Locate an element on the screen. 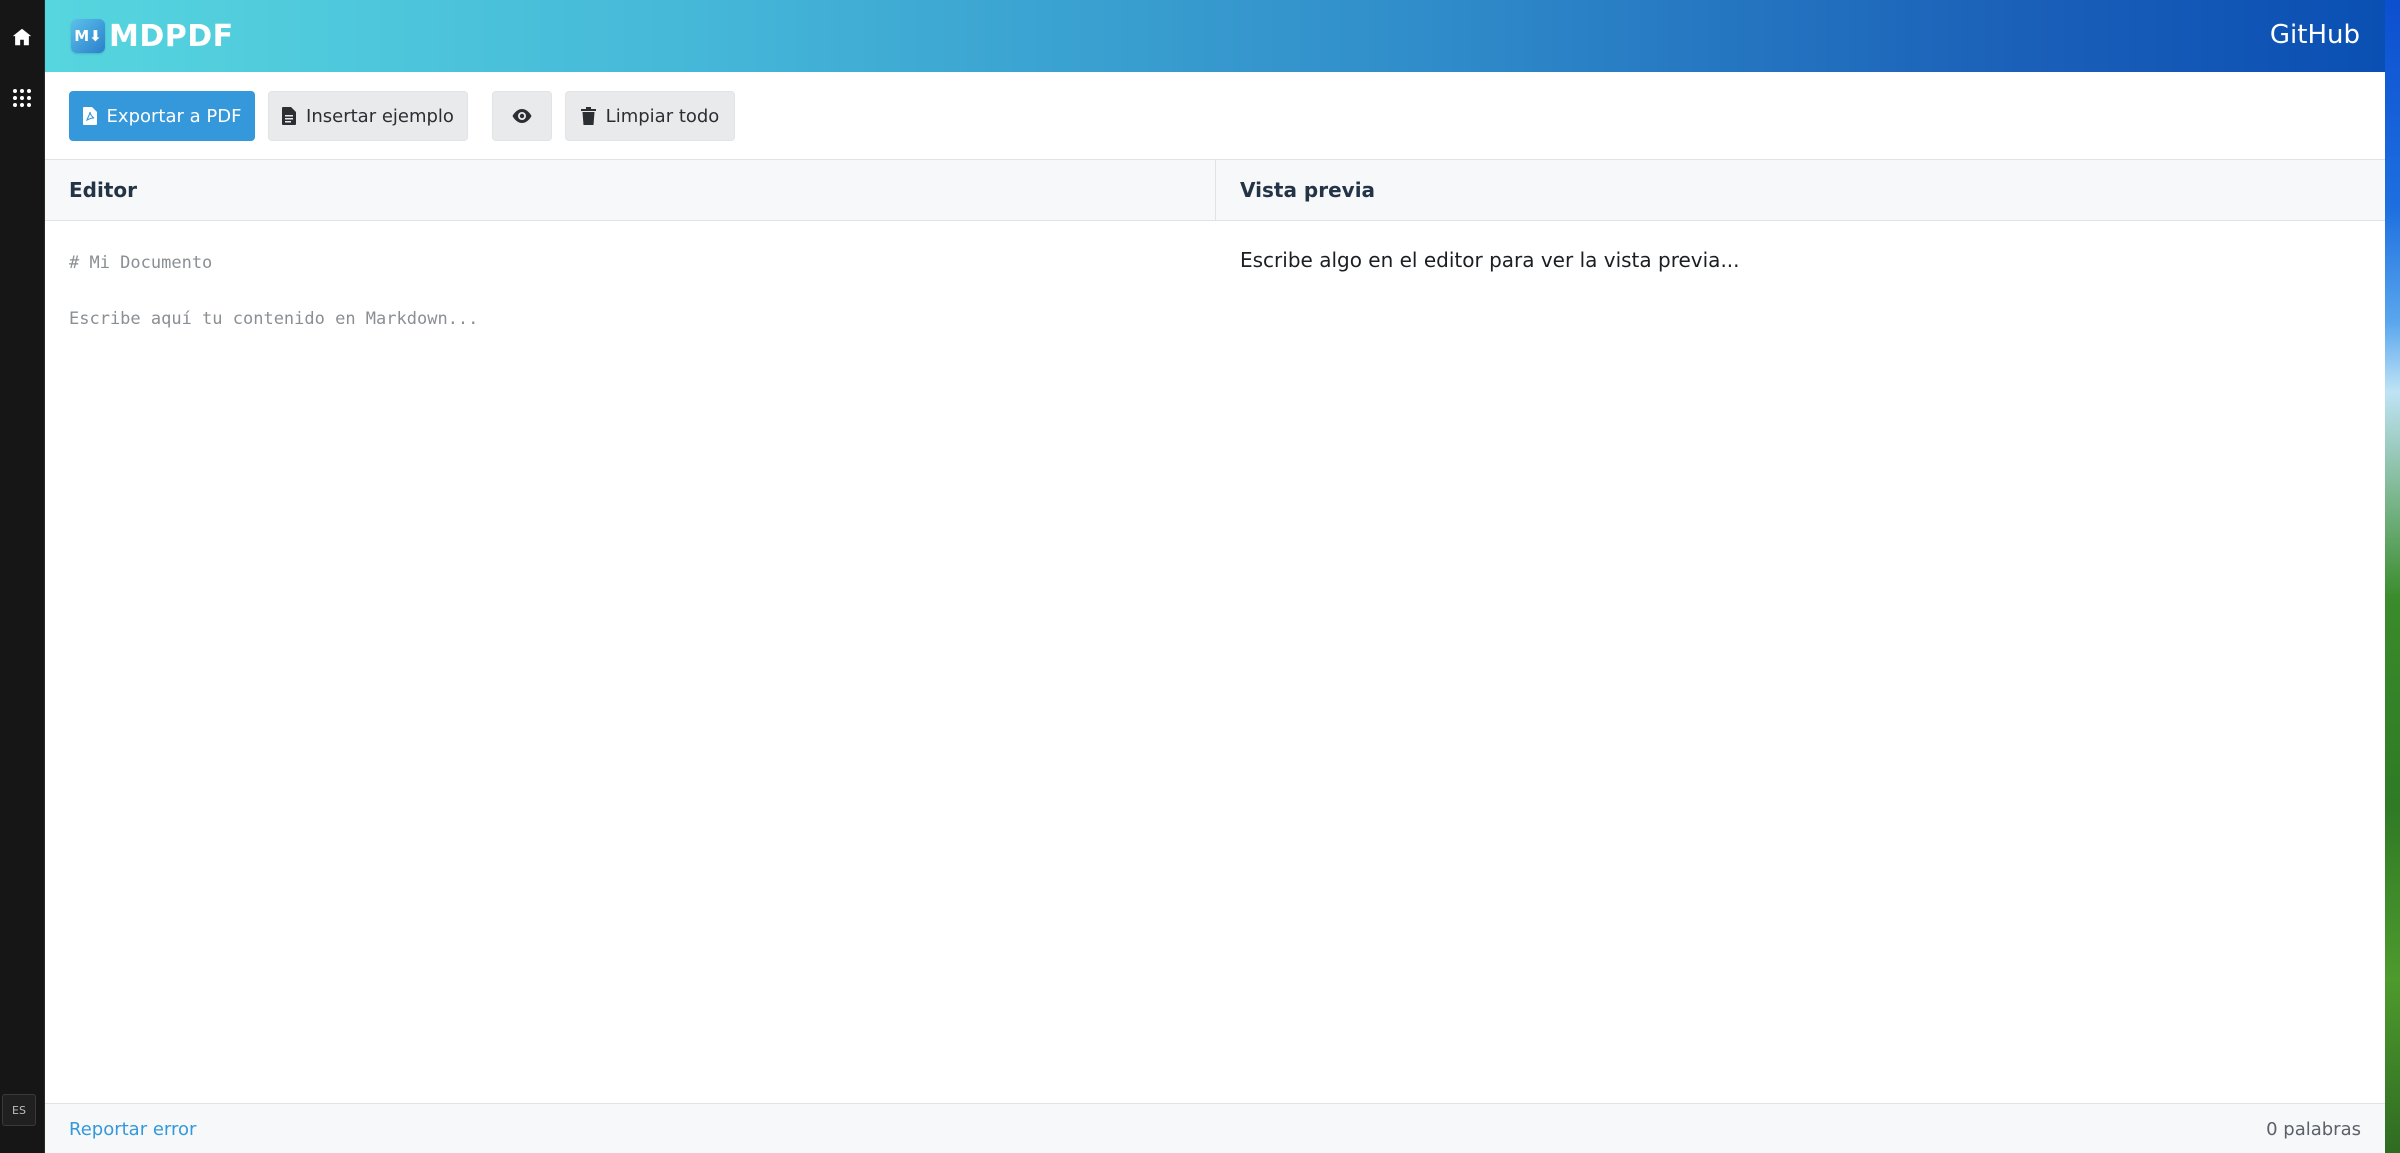 The image size is (2400, 1153). editor-header: Editor is located at coordinates (630, 190).